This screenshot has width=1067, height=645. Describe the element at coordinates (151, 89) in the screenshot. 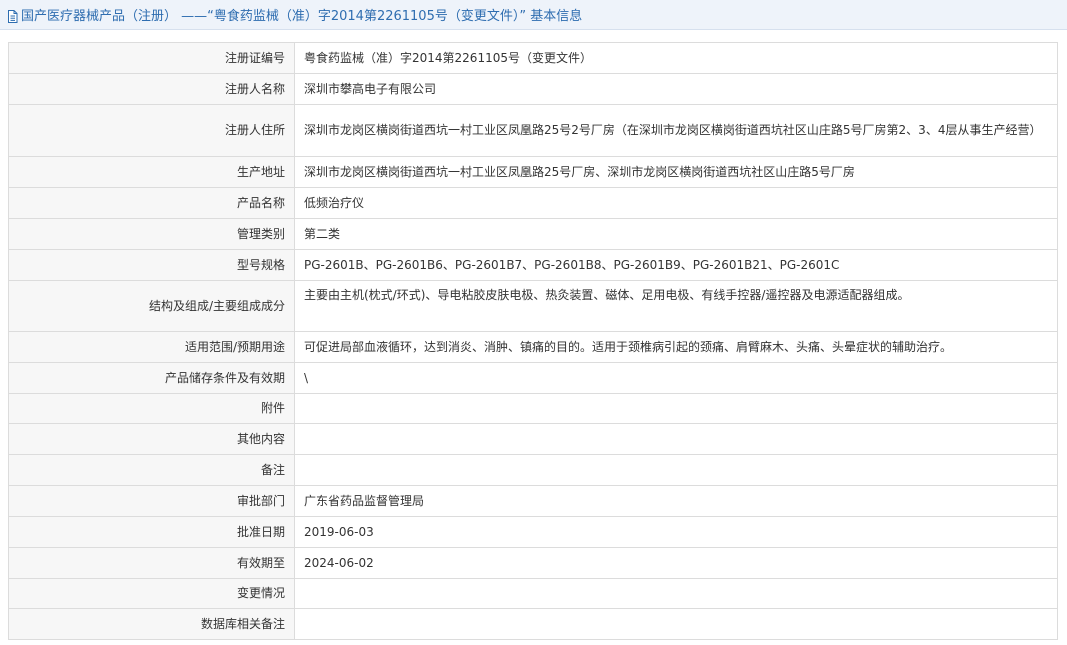

I see `row-label: 注册人名称` at that location.